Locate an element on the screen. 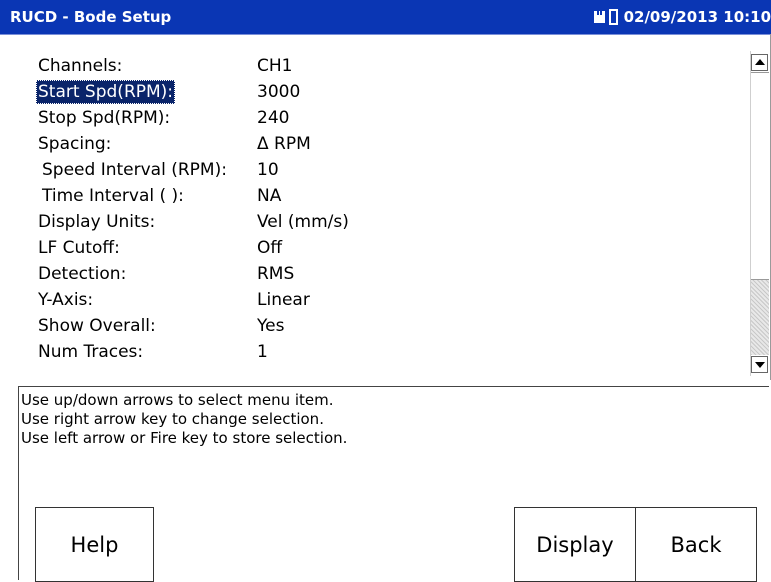  menu-item-show-overall: Show Overall: Yes is located at coordinates (370, 327).